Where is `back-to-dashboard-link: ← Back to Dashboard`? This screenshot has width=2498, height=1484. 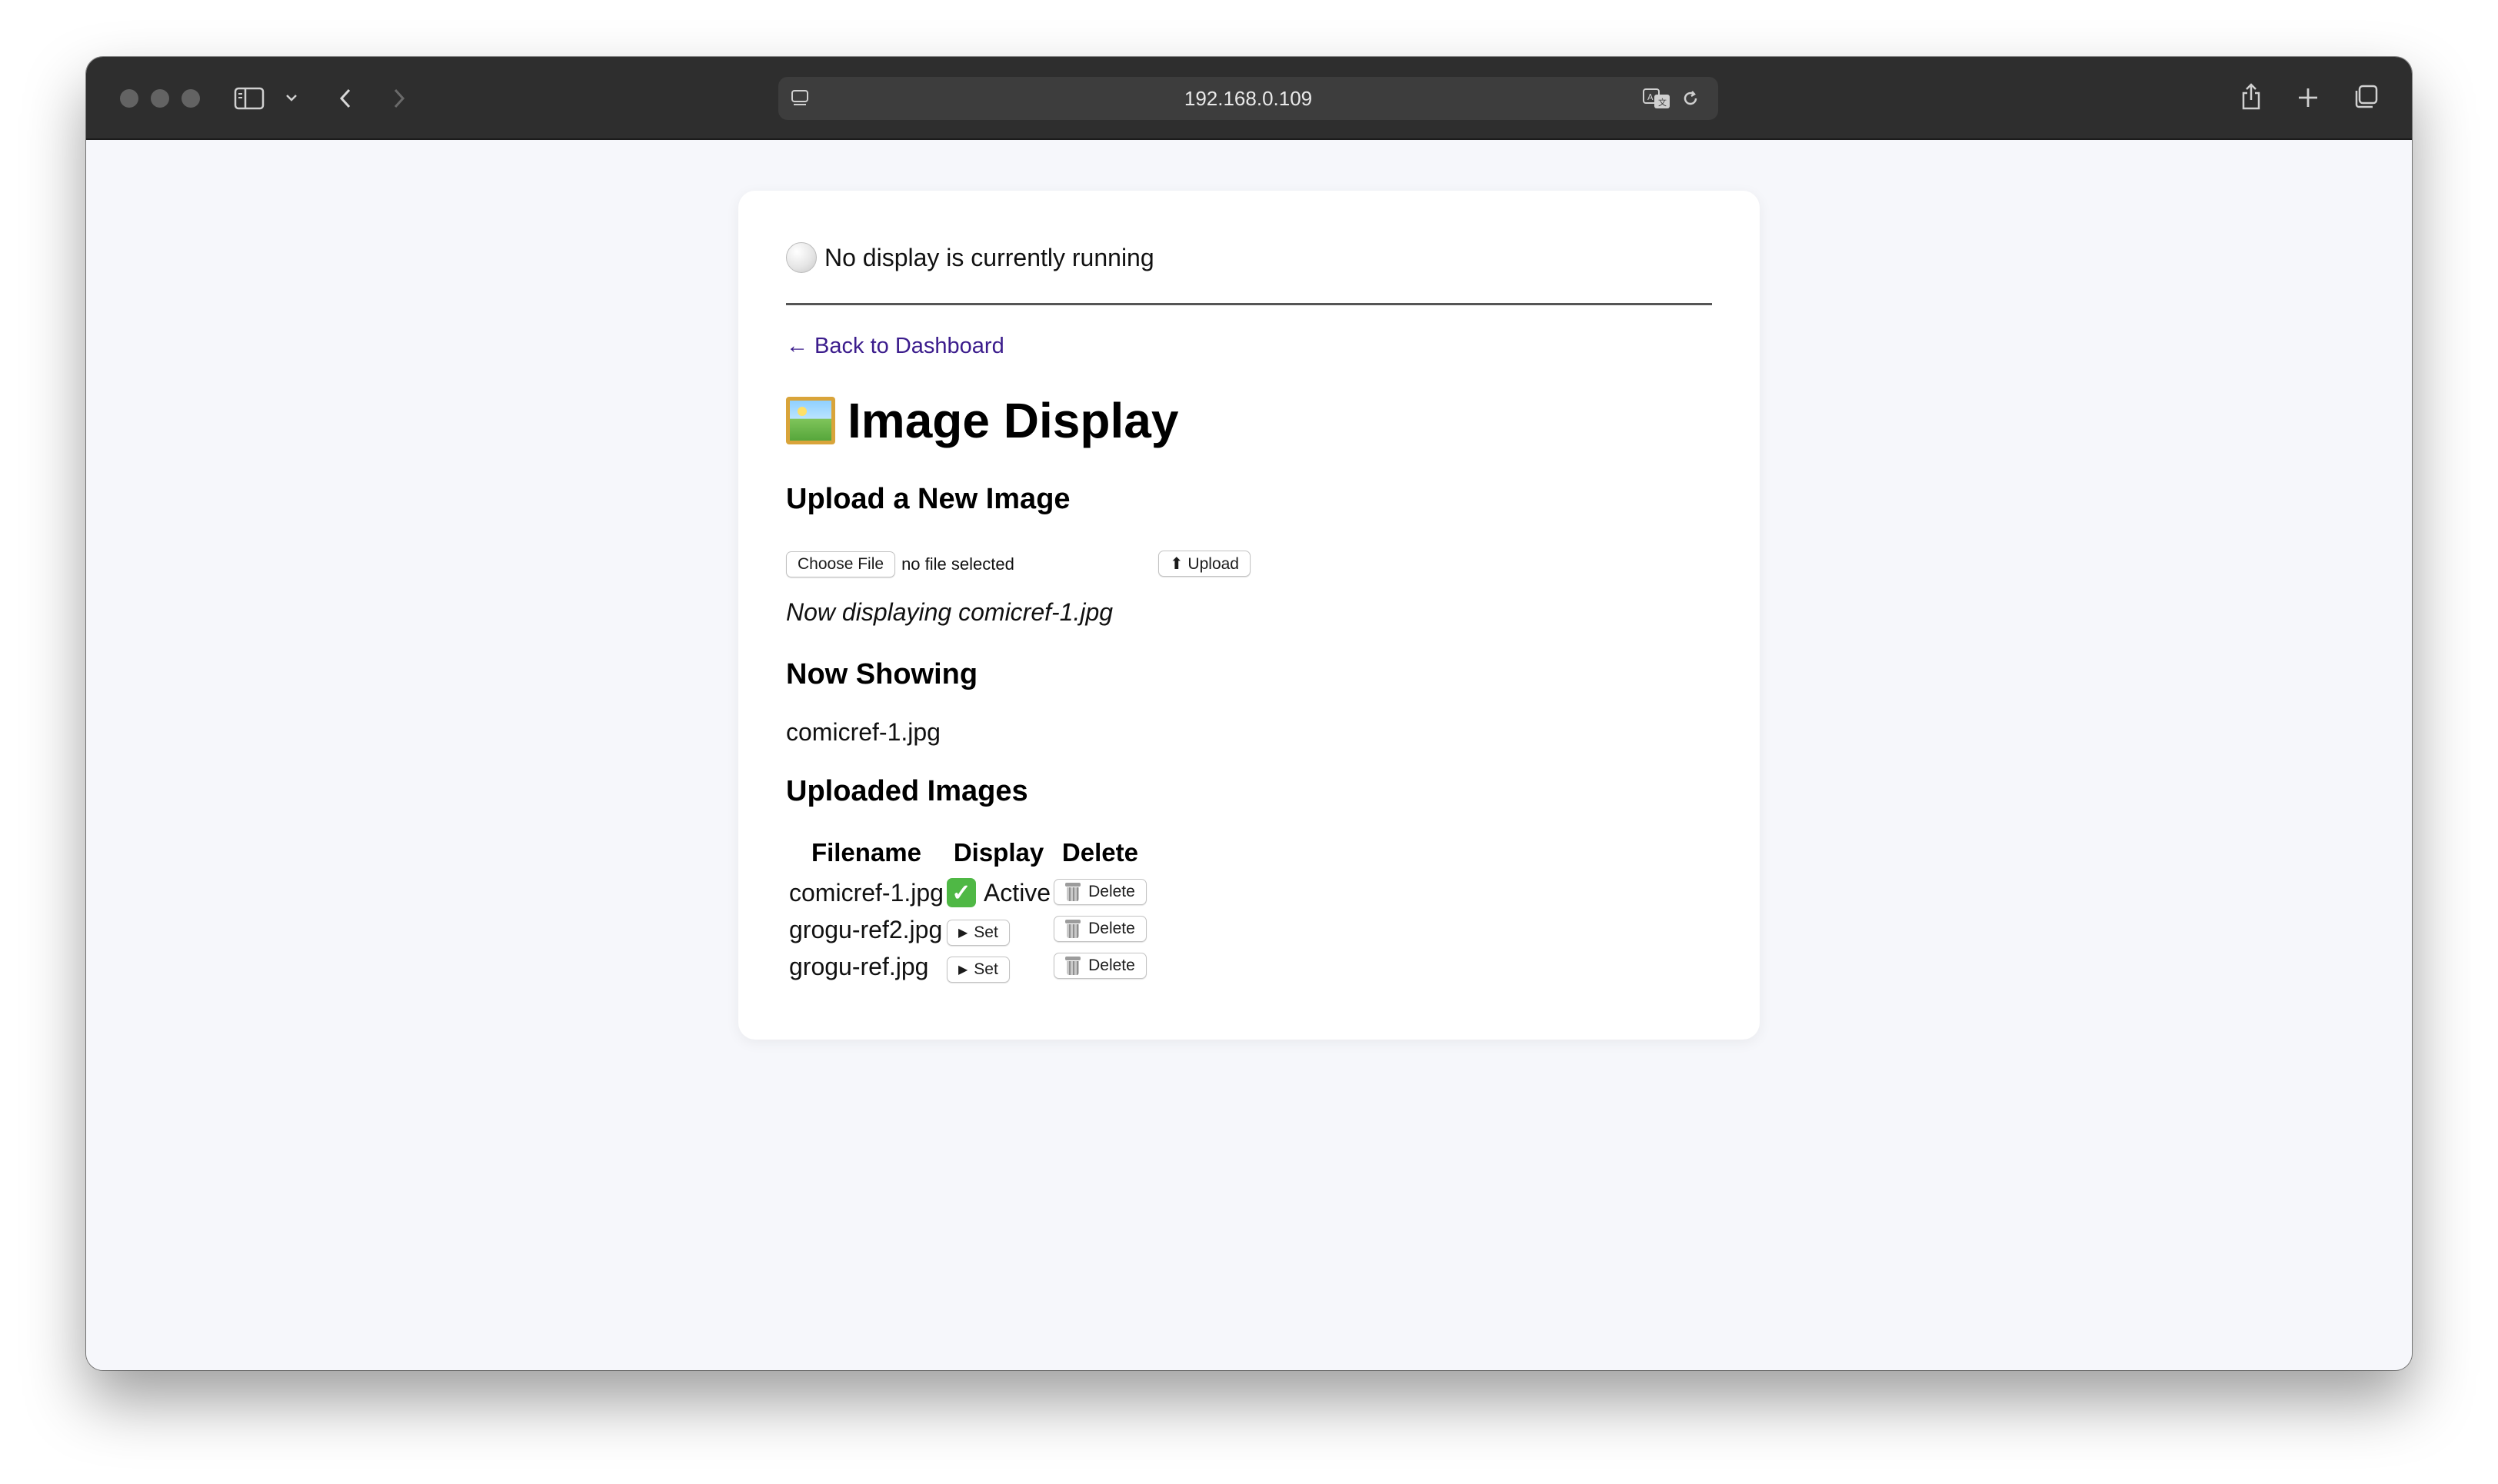
back-to-dashboard-link: ← Back to Dashboard is located at coordinates (895, 347).